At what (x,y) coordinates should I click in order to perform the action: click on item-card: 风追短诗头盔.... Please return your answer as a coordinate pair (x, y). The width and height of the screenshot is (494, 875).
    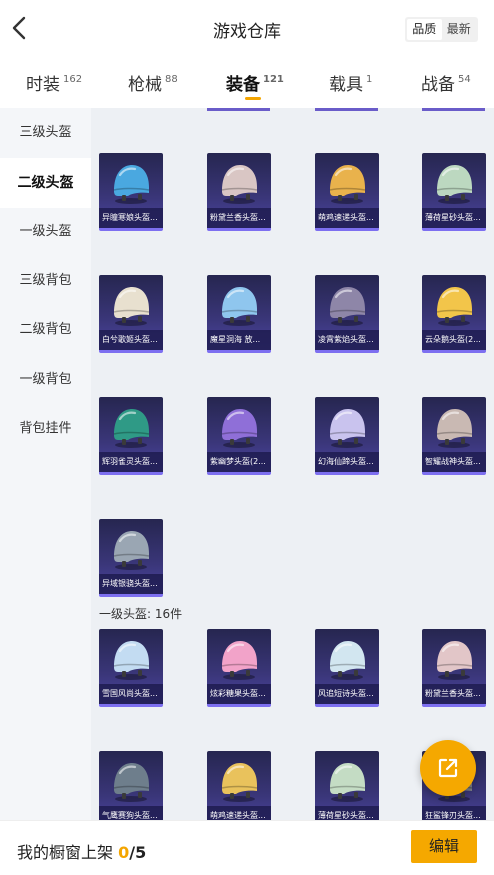
    Looking at the image, I should click on (347, 668).